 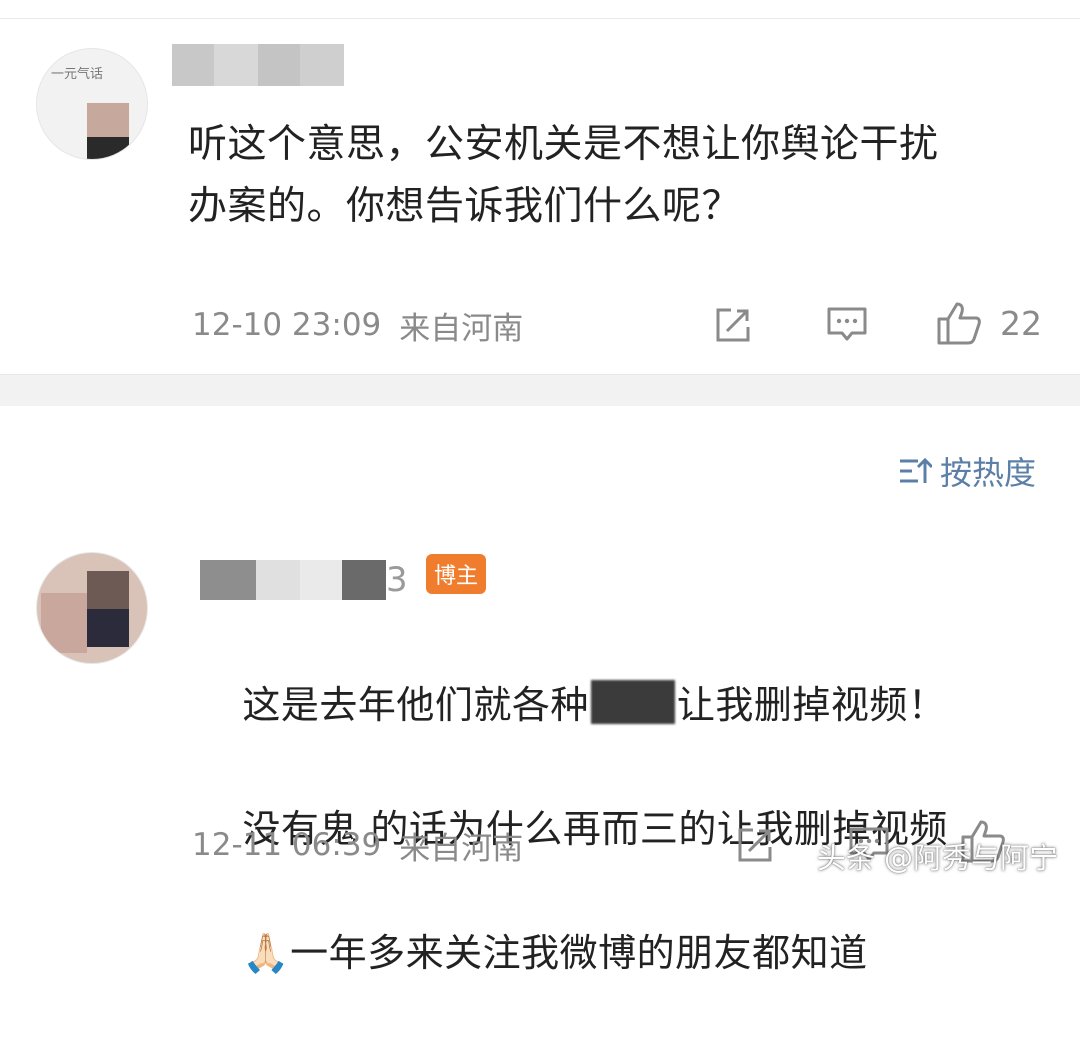 I want to click on comment-text: 听这个意思，公安机关是不想让你舆论干扰 办案的。你想告诉我们什么呢？, so click(x=623, y=176).